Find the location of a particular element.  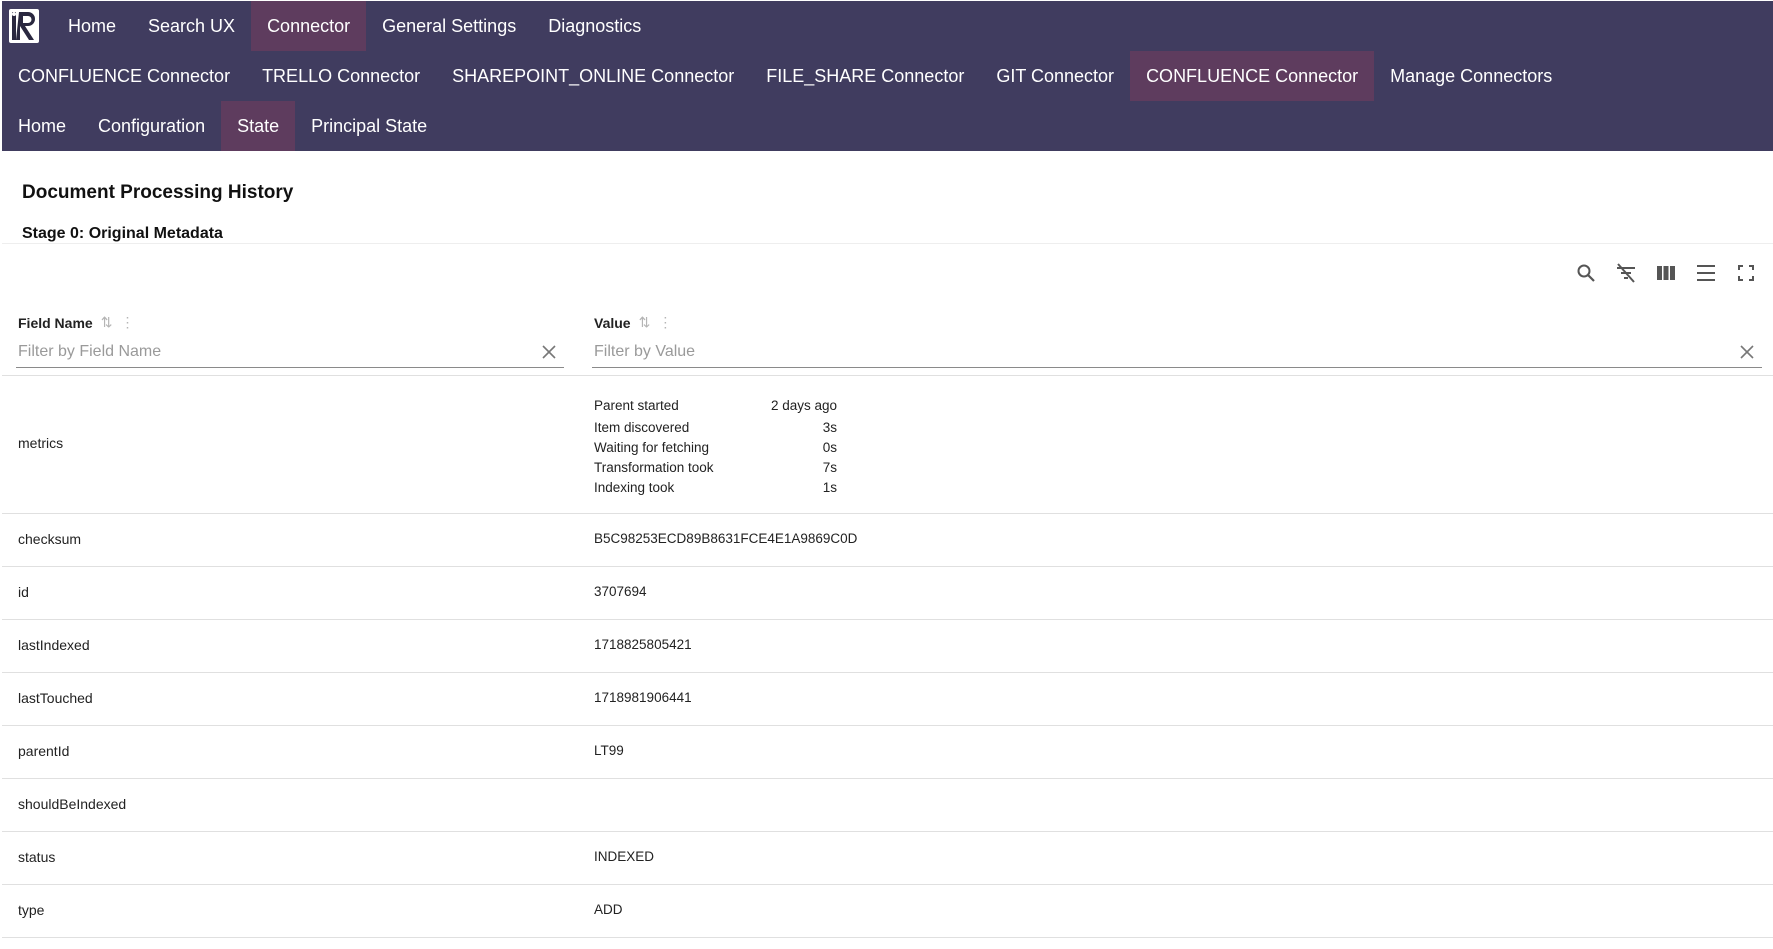

subnav-state: State is located at coordinates (258, 126).